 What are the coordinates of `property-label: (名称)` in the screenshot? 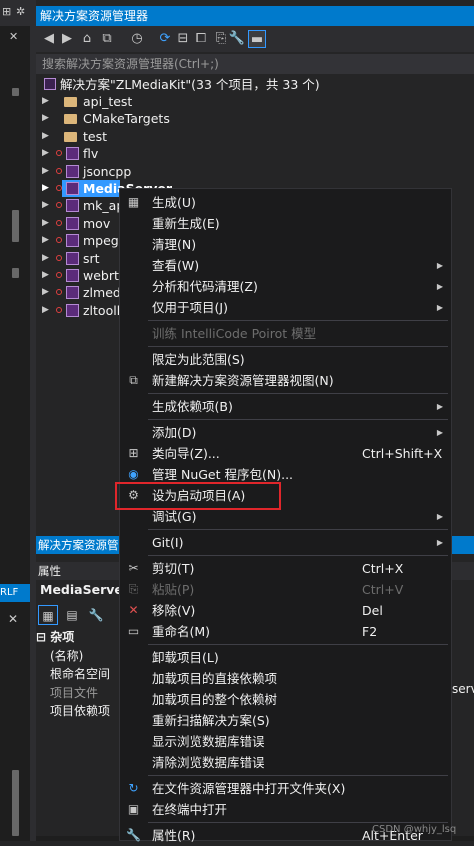 It's located at (67, 655).